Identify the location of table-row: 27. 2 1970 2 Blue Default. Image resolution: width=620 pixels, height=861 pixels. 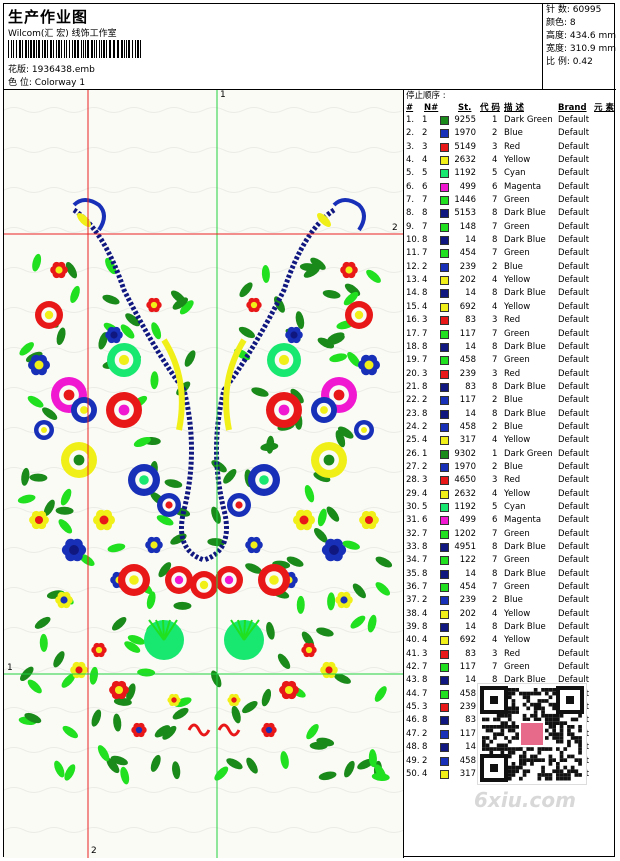
(510, 467).